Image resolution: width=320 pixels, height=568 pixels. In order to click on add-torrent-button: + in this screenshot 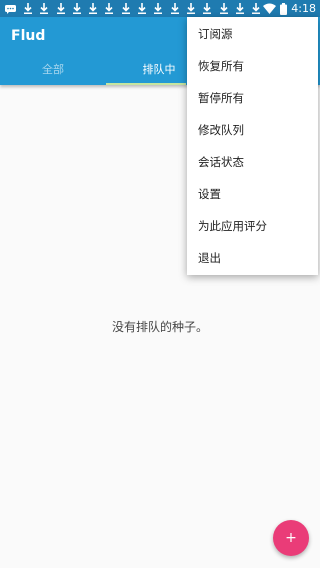, I will do `click(291, 538)`.